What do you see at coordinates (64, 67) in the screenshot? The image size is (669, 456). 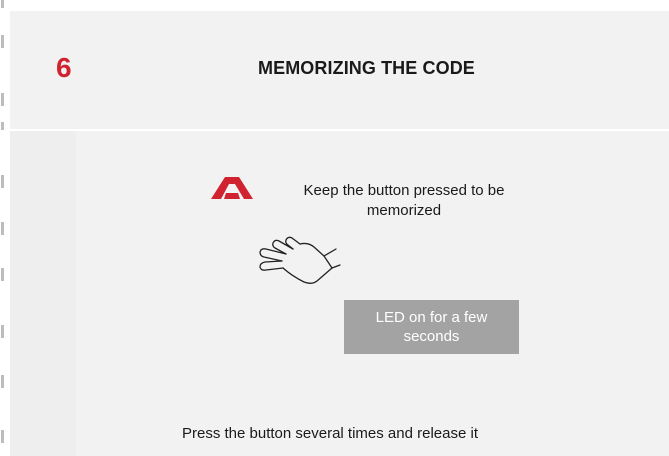 I see `step-number: 6` at bounding box center [64, 67].